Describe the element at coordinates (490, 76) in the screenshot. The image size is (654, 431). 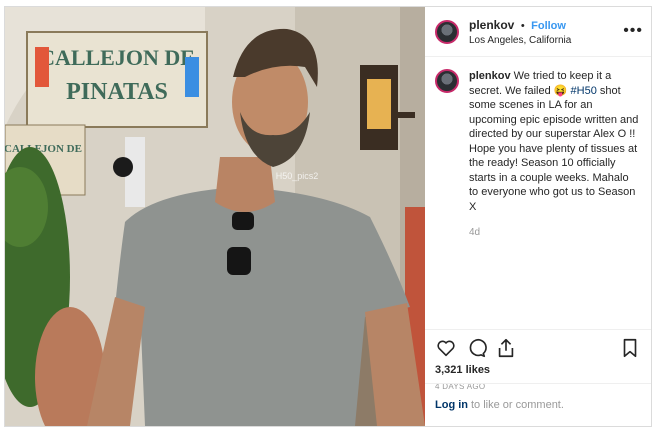
I see `caption-username: plenkov` at that location.